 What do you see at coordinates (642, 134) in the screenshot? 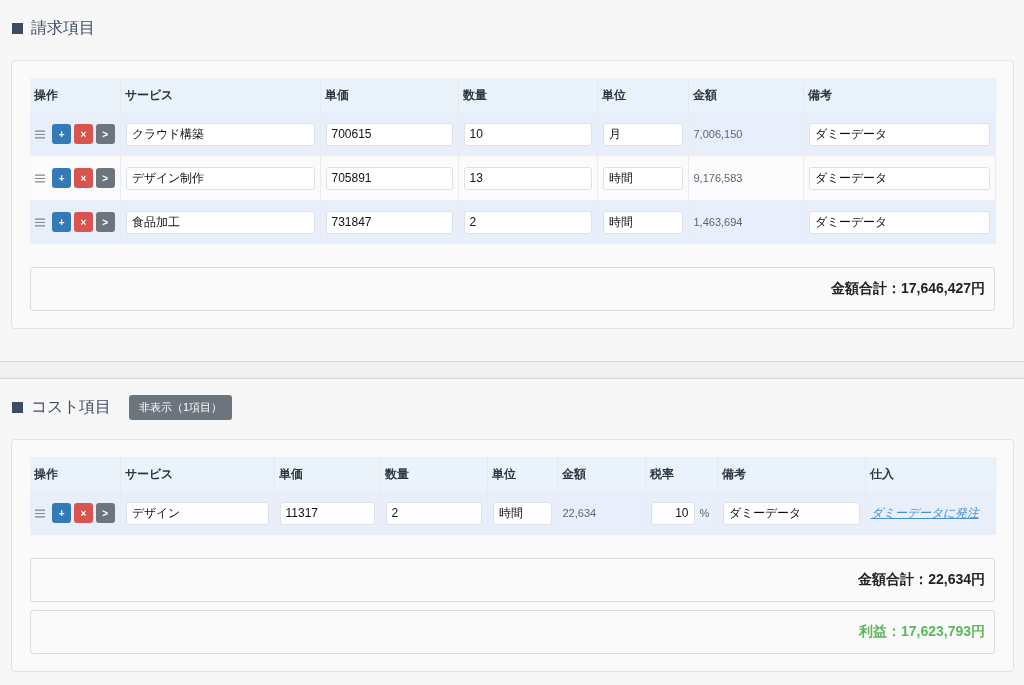
I see `text-field: 月` at bounding box center [642, 134].